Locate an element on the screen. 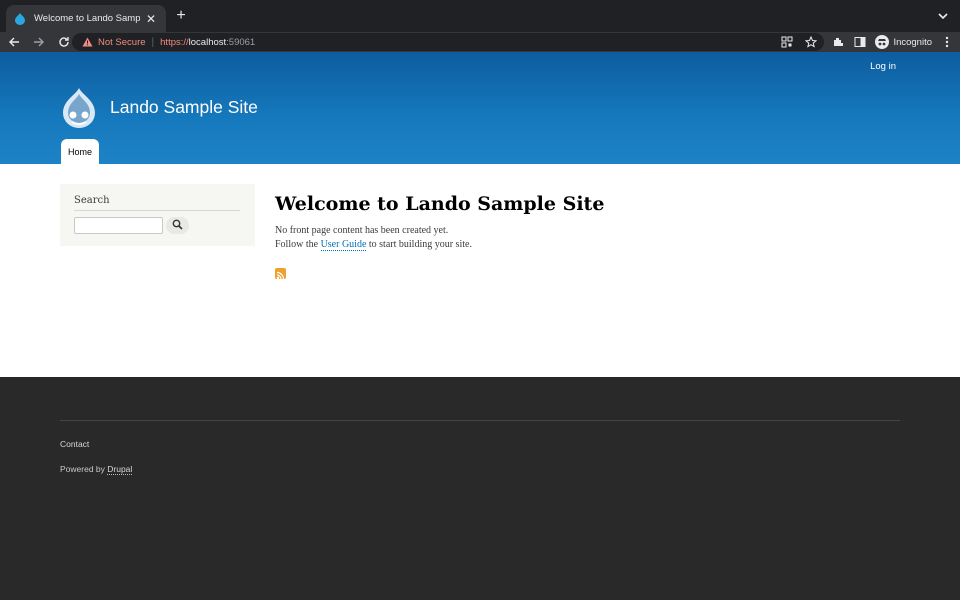 Image resolution: width=960 pixels, height=600 pixels. chevron-down-icon is located at coordinates (943, 16).